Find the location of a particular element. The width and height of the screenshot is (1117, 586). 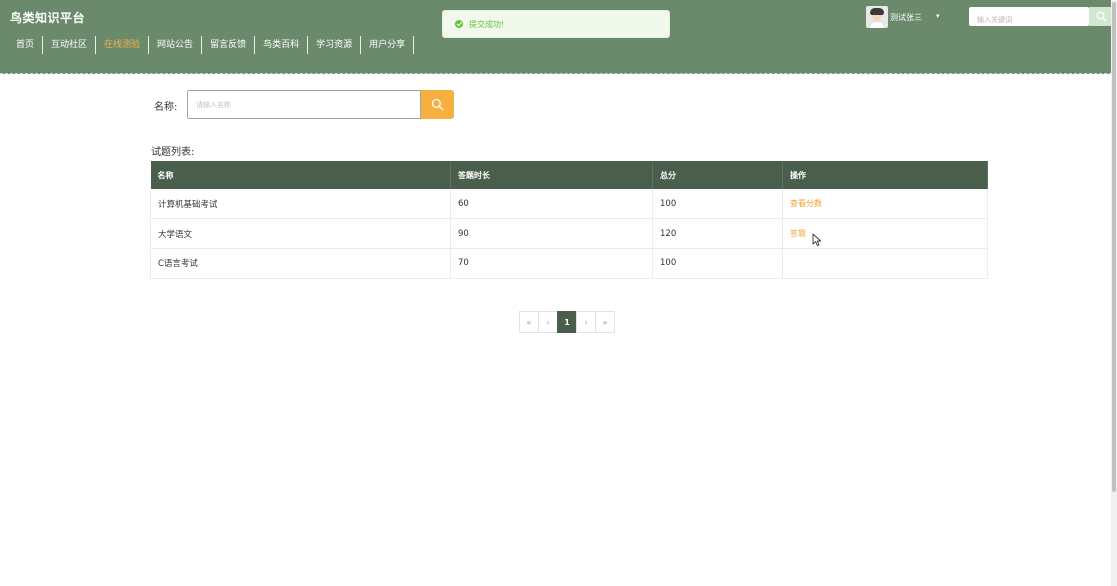

mouse-cursor-icon is located at coordinates (817, 240).